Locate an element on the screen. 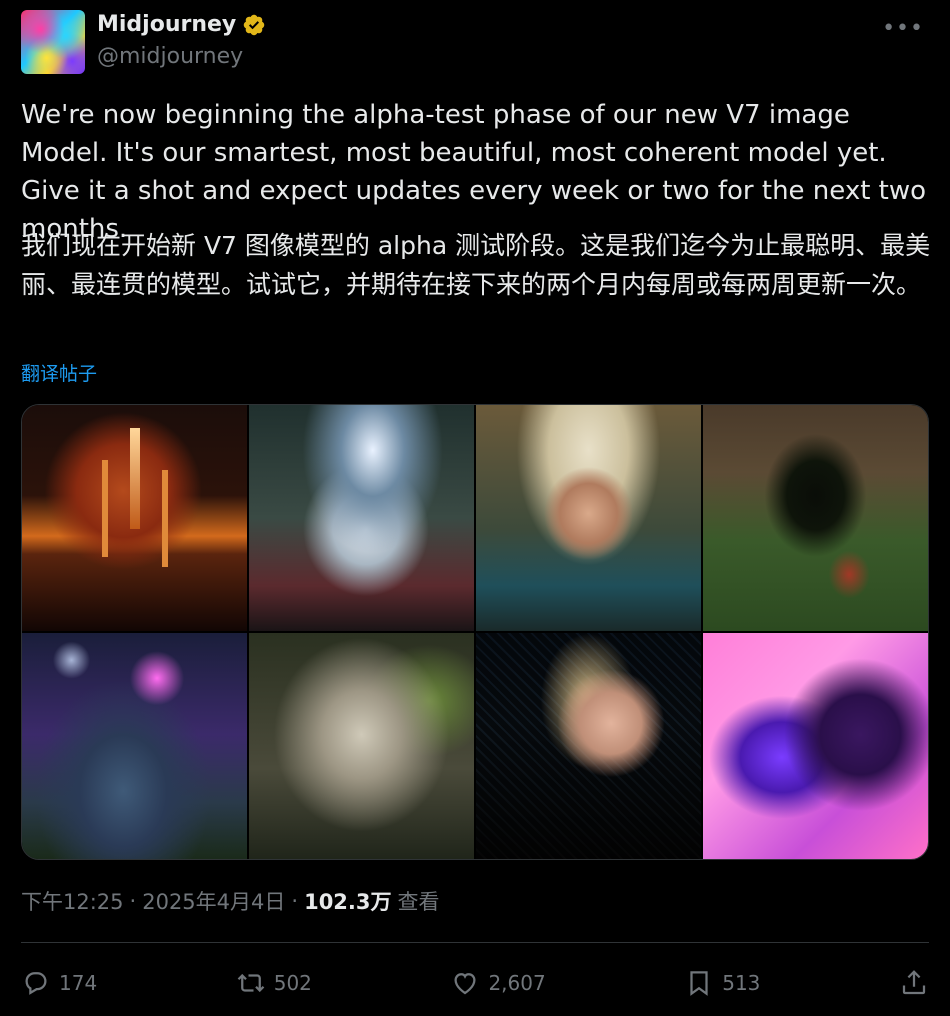  divider is located at coordinates (475, 942).